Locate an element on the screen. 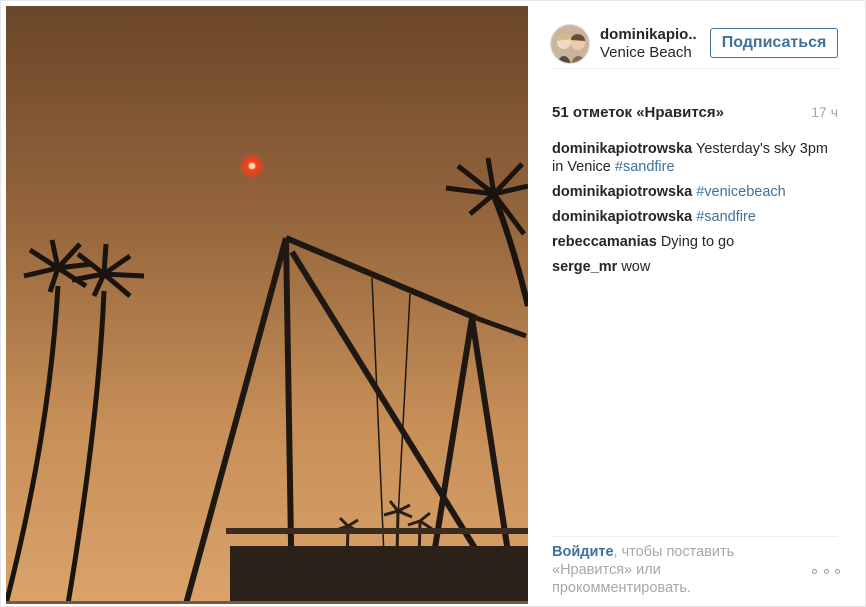  comment-author: rebeccamanias is located at coordinates (604, 242).